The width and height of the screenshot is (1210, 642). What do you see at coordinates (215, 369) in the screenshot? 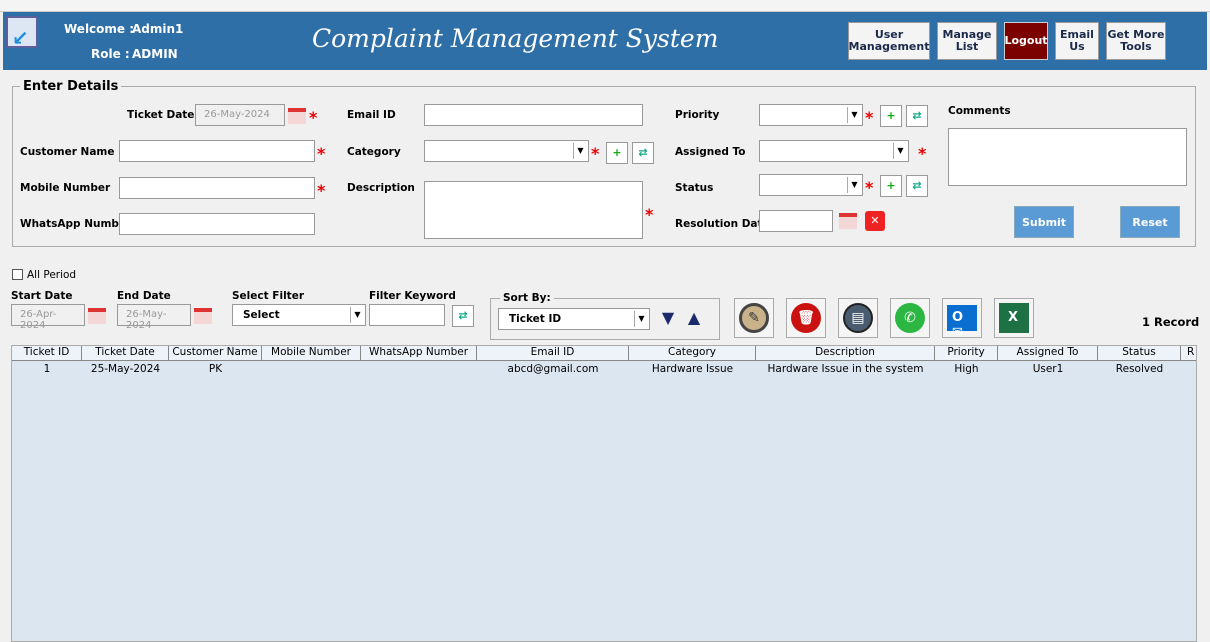
I see `cell-customer-name: PK` at bounding box center [215, 369].